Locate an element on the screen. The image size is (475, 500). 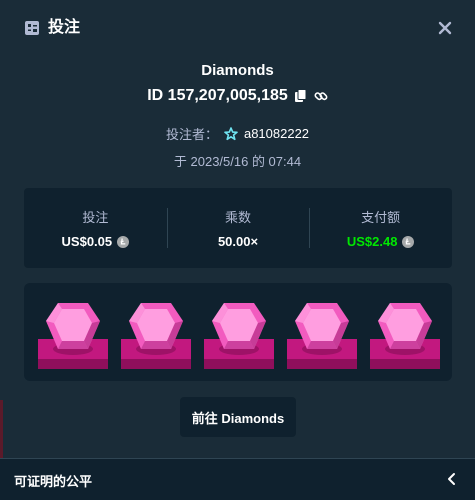
stat-value: US$0.05 is located at coordinates (96, 241).